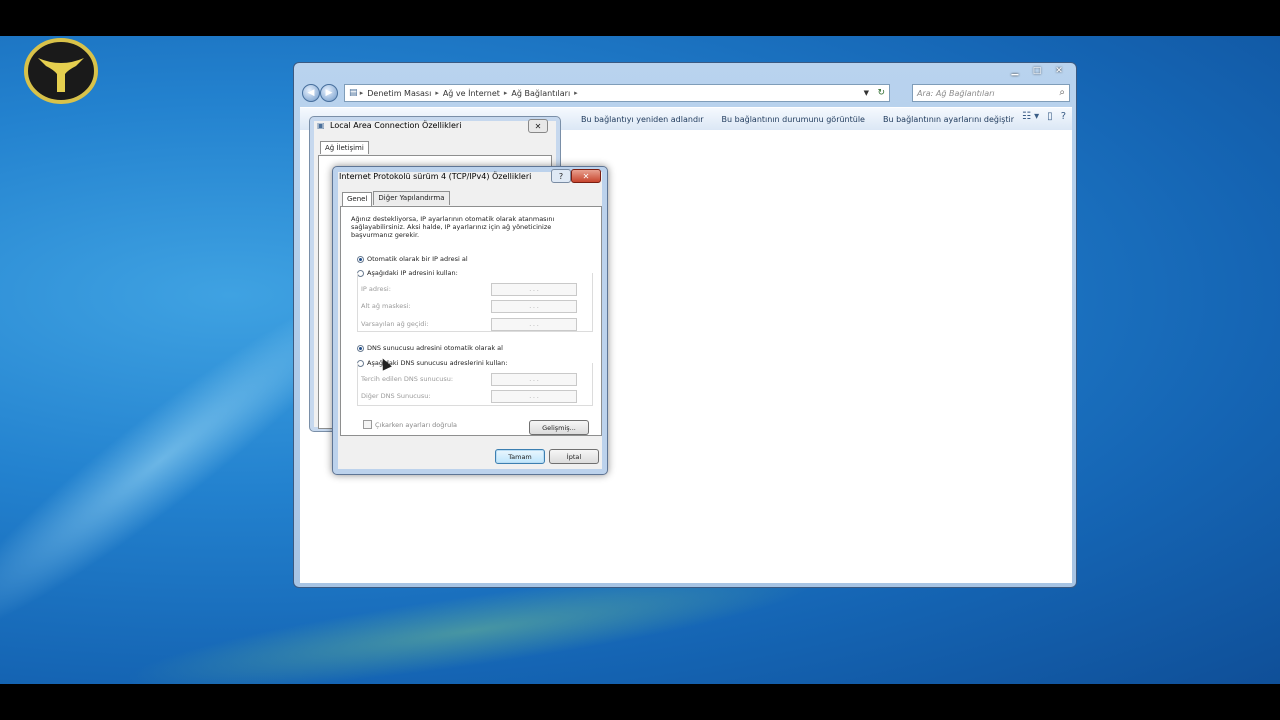 The image size is (1280, 720). I want to click on ip-auto-label: Otomatik olarak bir IP adresi al, so click(417, 259).